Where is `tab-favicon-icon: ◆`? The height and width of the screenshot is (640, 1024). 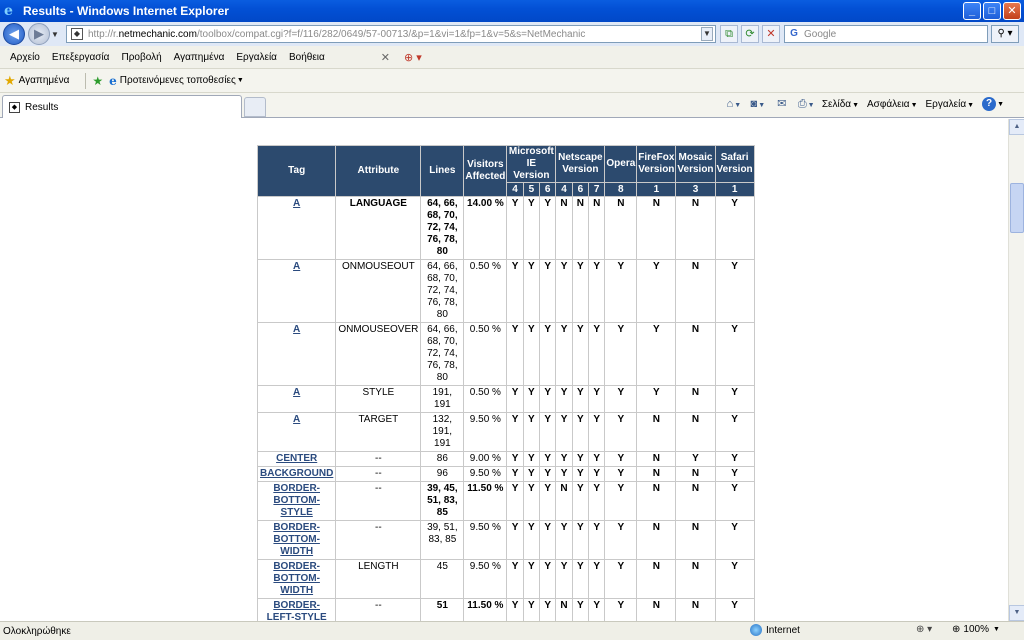
tab-favicon-icon: ◆ is located at coordinates (14, 107).